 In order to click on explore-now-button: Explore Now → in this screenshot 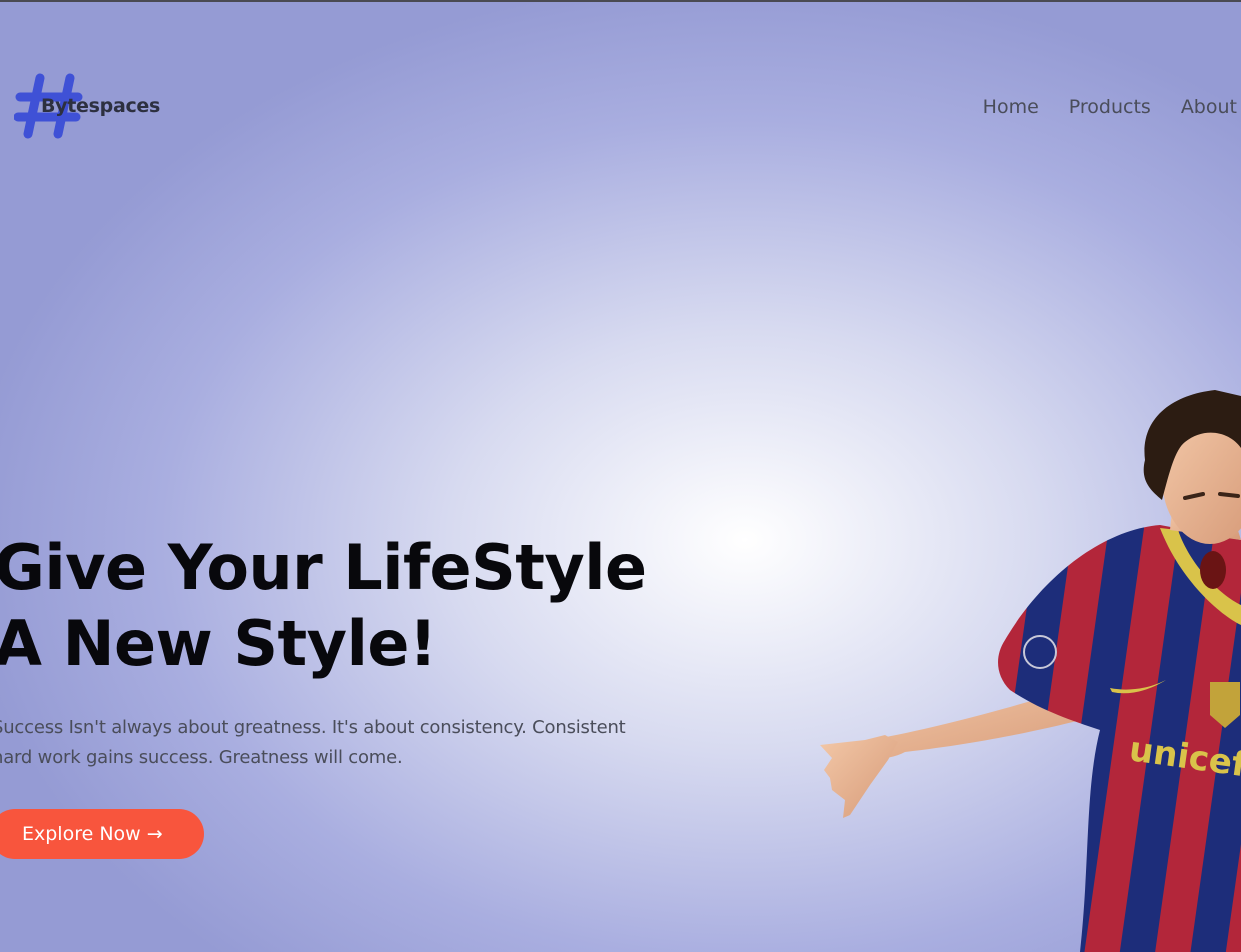, I will do `click(102, 834)`.